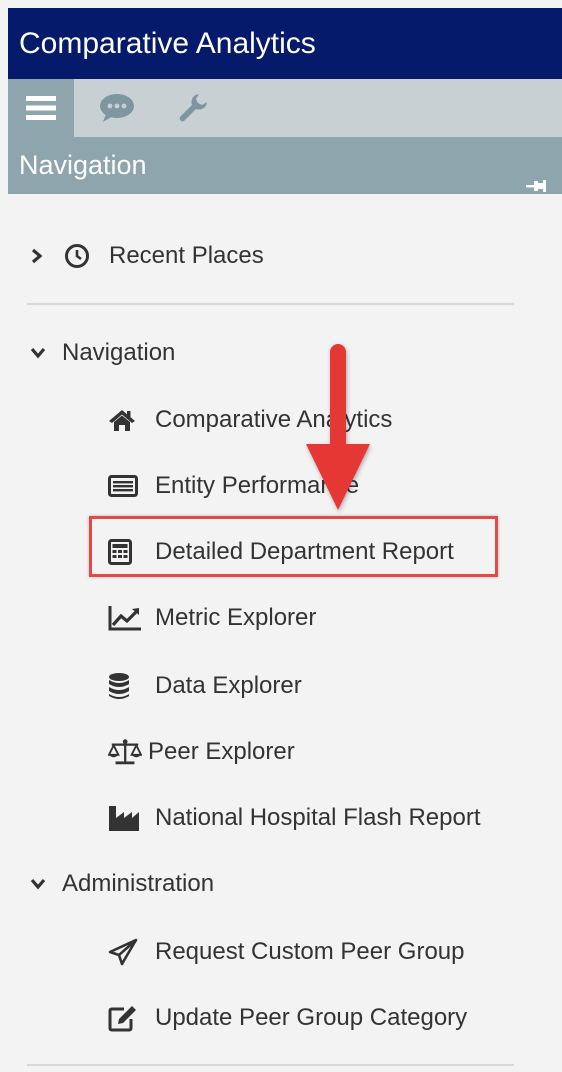  I want to click on nav-item-peer-explorer: Peer Explorer, so click(201, 752).